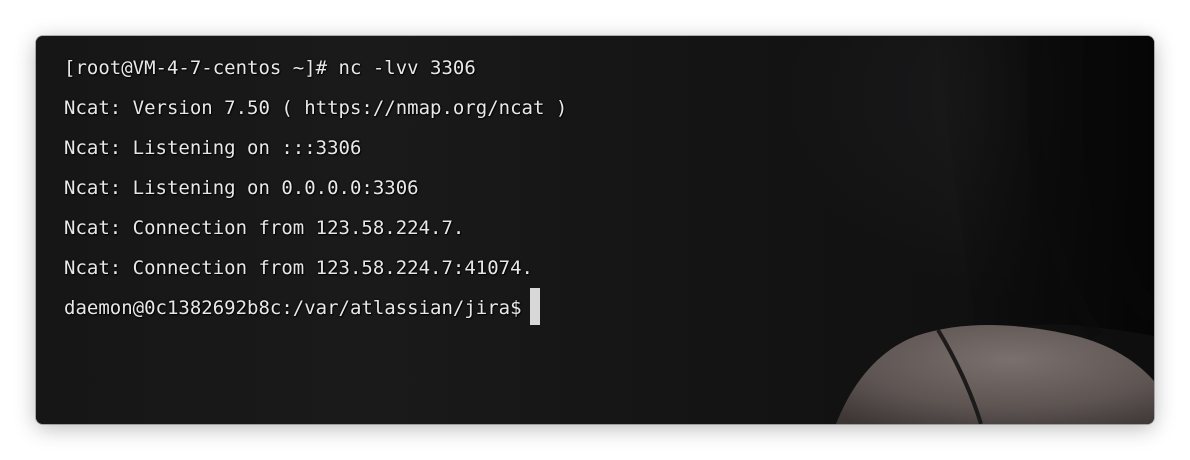 The height and width of the screenshot is (460, 1190). I want to click on terminal-prompt-line: daemon@0c1382692b8c:/var/atlassian/jira$, so click(599, 308).